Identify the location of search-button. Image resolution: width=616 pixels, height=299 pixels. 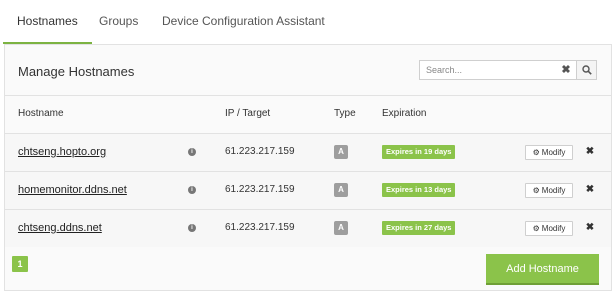
(586, 70).